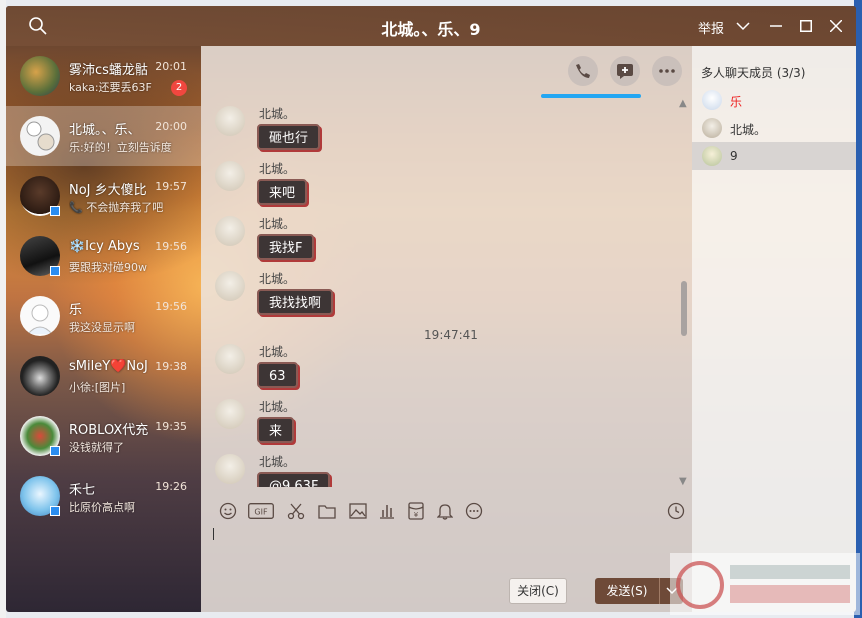 The image size is (862, 618). I want to click on member-name: 乐, so click(736, 102).